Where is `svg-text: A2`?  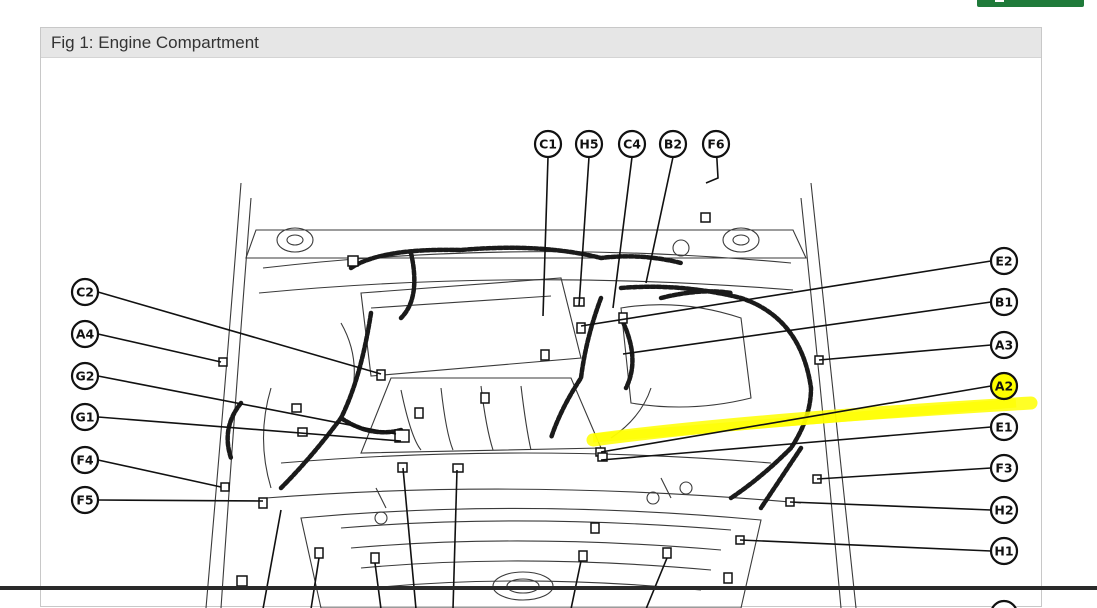 svg-text: A2 is located at coordinates (1004, 386).